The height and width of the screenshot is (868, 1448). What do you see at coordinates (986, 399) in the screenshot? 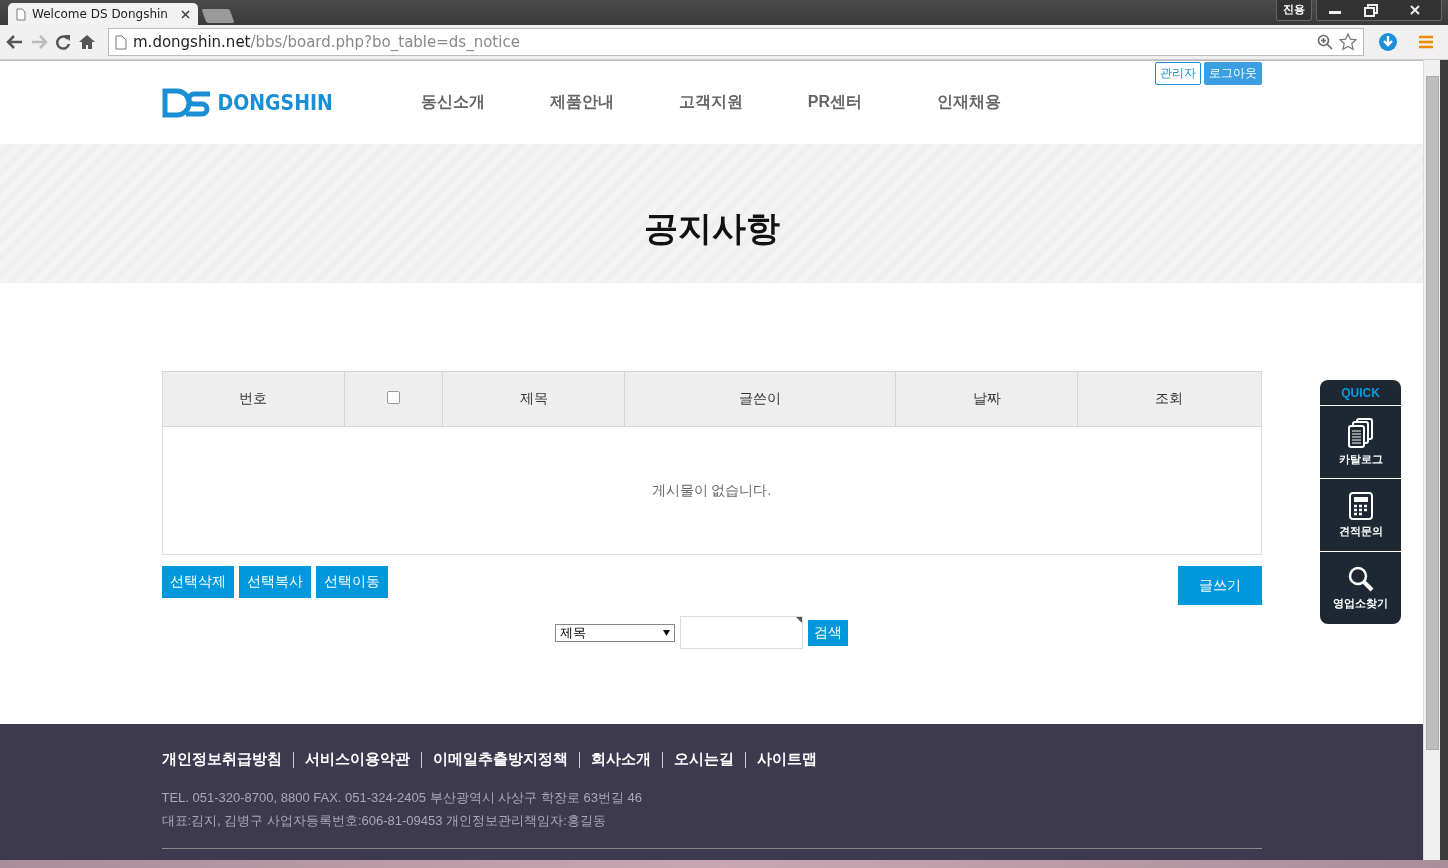
I see `column-header: 날짜` at bounding box center [986, 399].